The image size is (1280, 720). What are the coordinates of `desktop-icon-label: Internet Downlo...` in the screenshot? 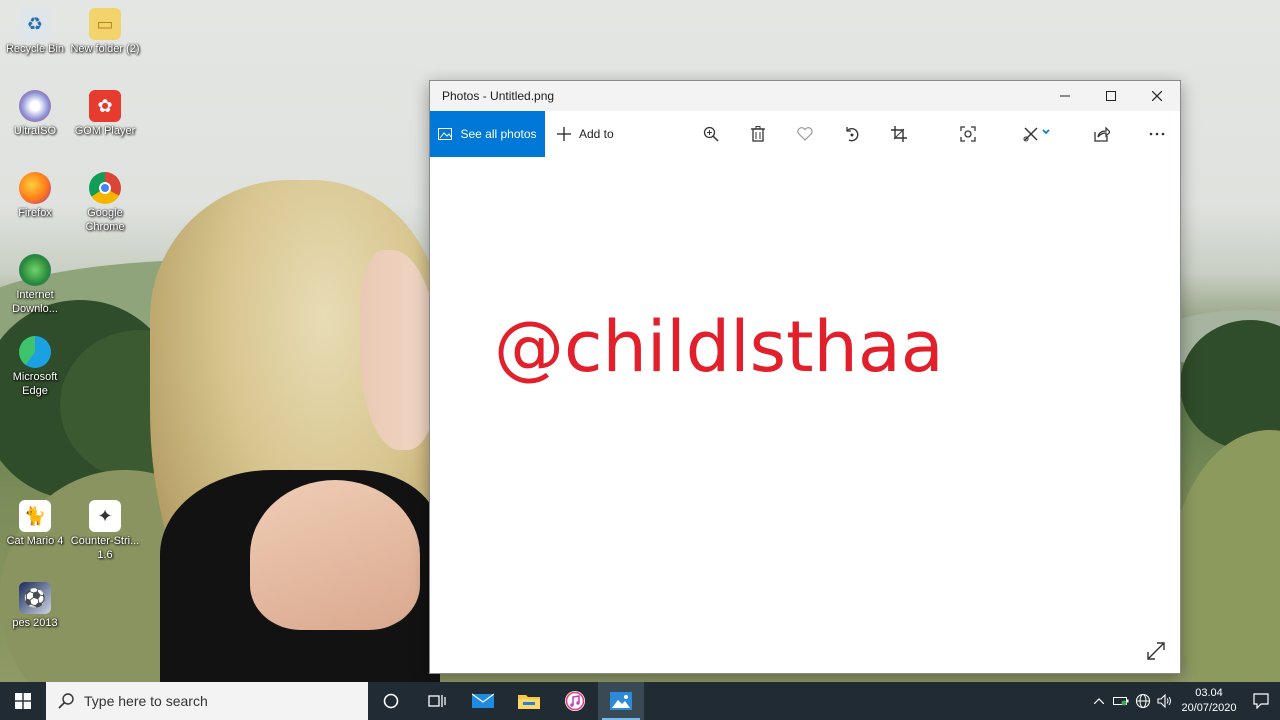 It's located at (35, 302).